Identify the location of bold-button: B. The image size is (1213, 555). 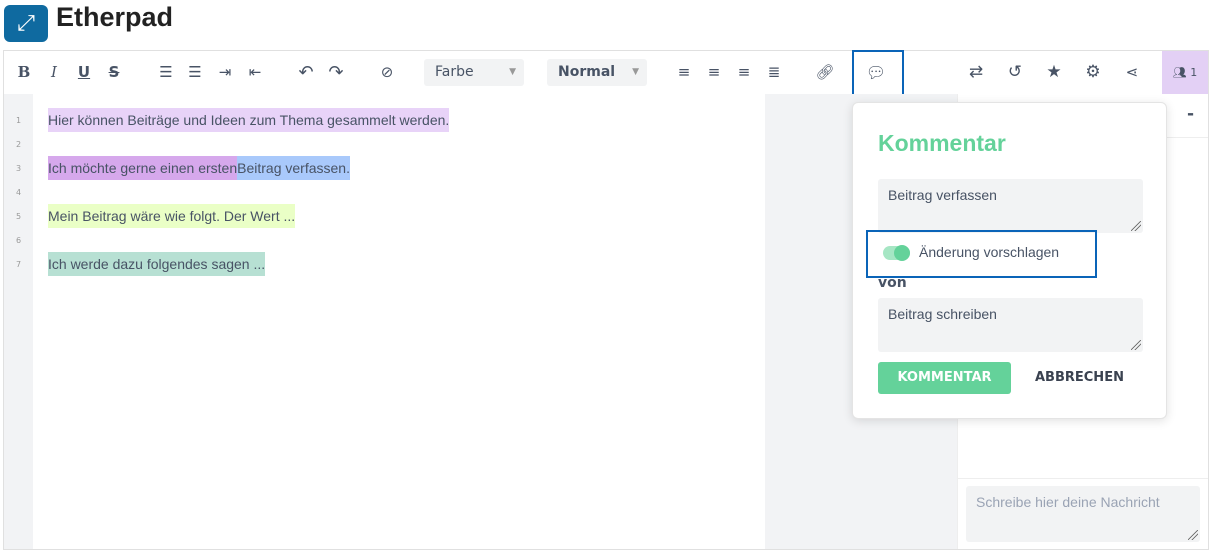
(24, 72).